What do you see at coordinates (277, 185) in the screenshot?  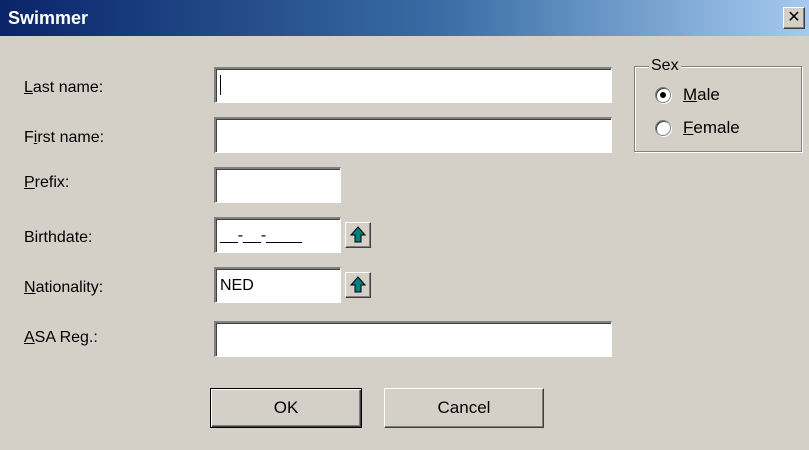 I see `prefix-input` at bounding box center [277, 185].